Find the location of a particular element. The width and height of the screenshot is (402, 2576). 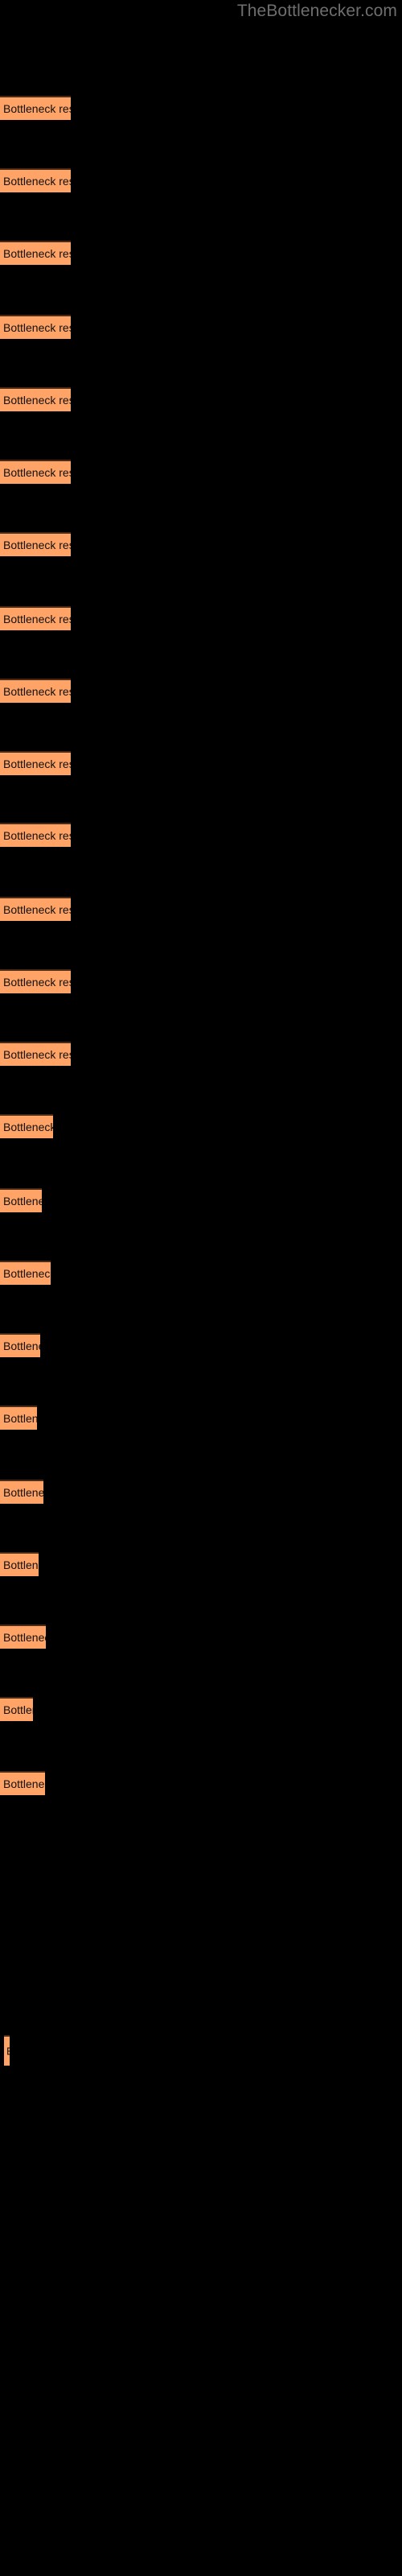

legend-swatch-bottleneck-result: Bottleneck result is located at coordinates (7, 2050).